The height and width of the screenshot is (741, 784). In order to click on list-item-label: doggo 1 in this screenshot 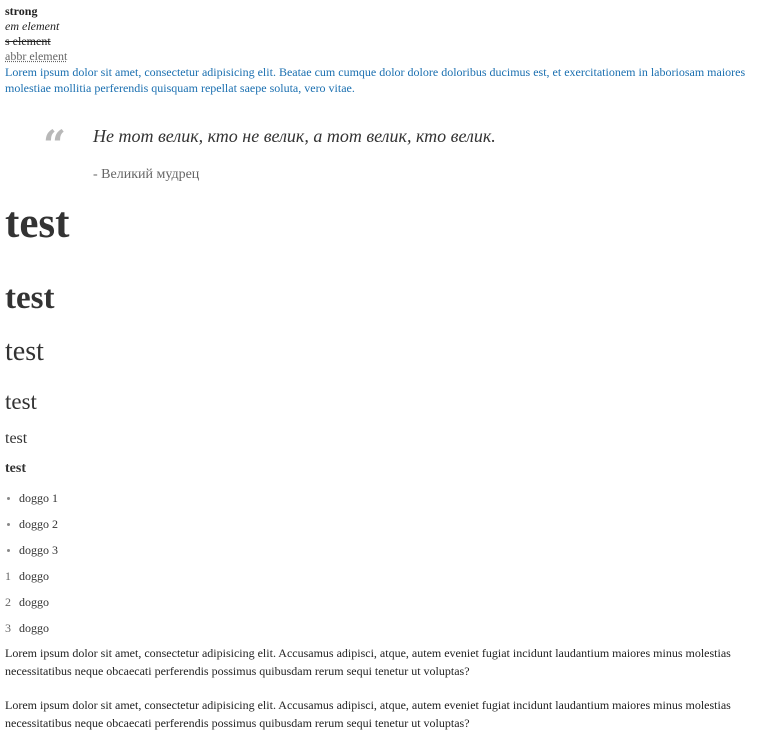, I will do `click(38, 498)`.